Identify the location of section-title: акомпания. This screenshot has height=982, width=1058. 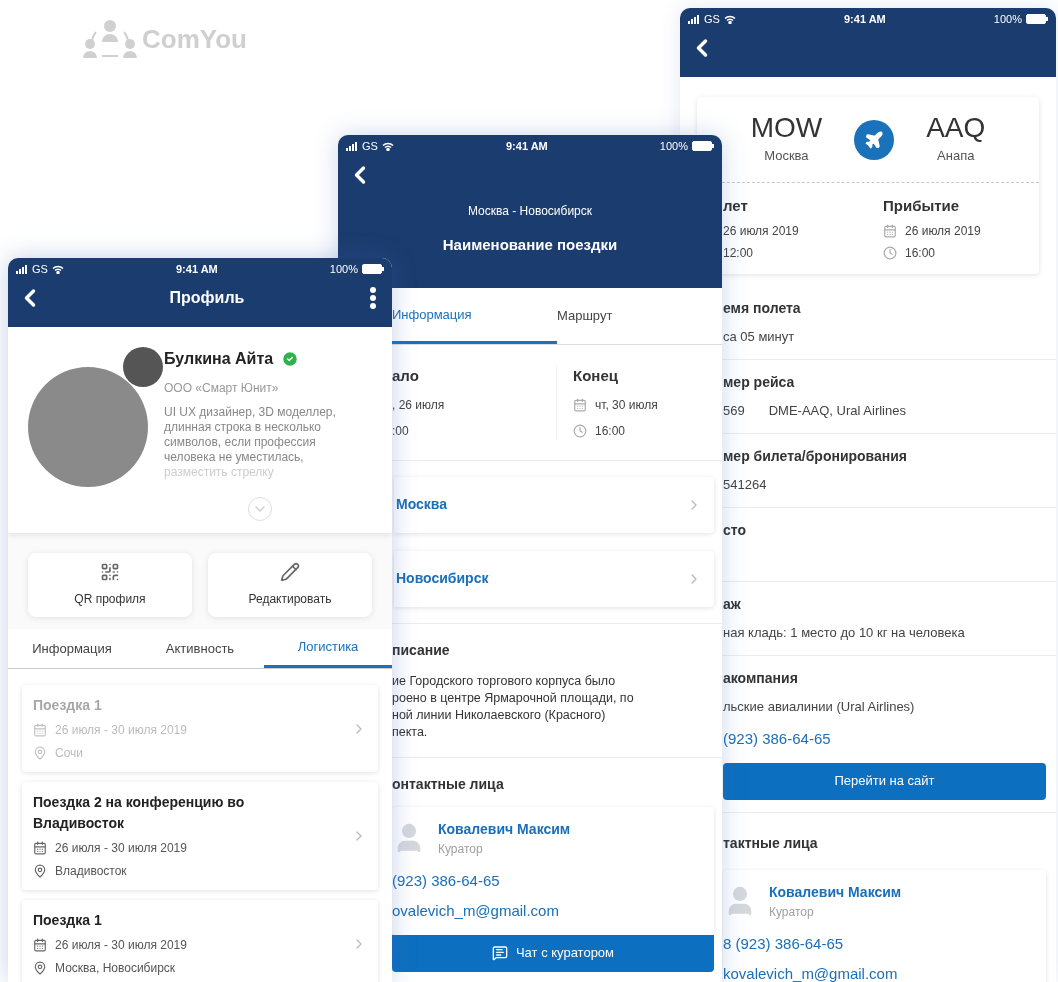
(761, 678).